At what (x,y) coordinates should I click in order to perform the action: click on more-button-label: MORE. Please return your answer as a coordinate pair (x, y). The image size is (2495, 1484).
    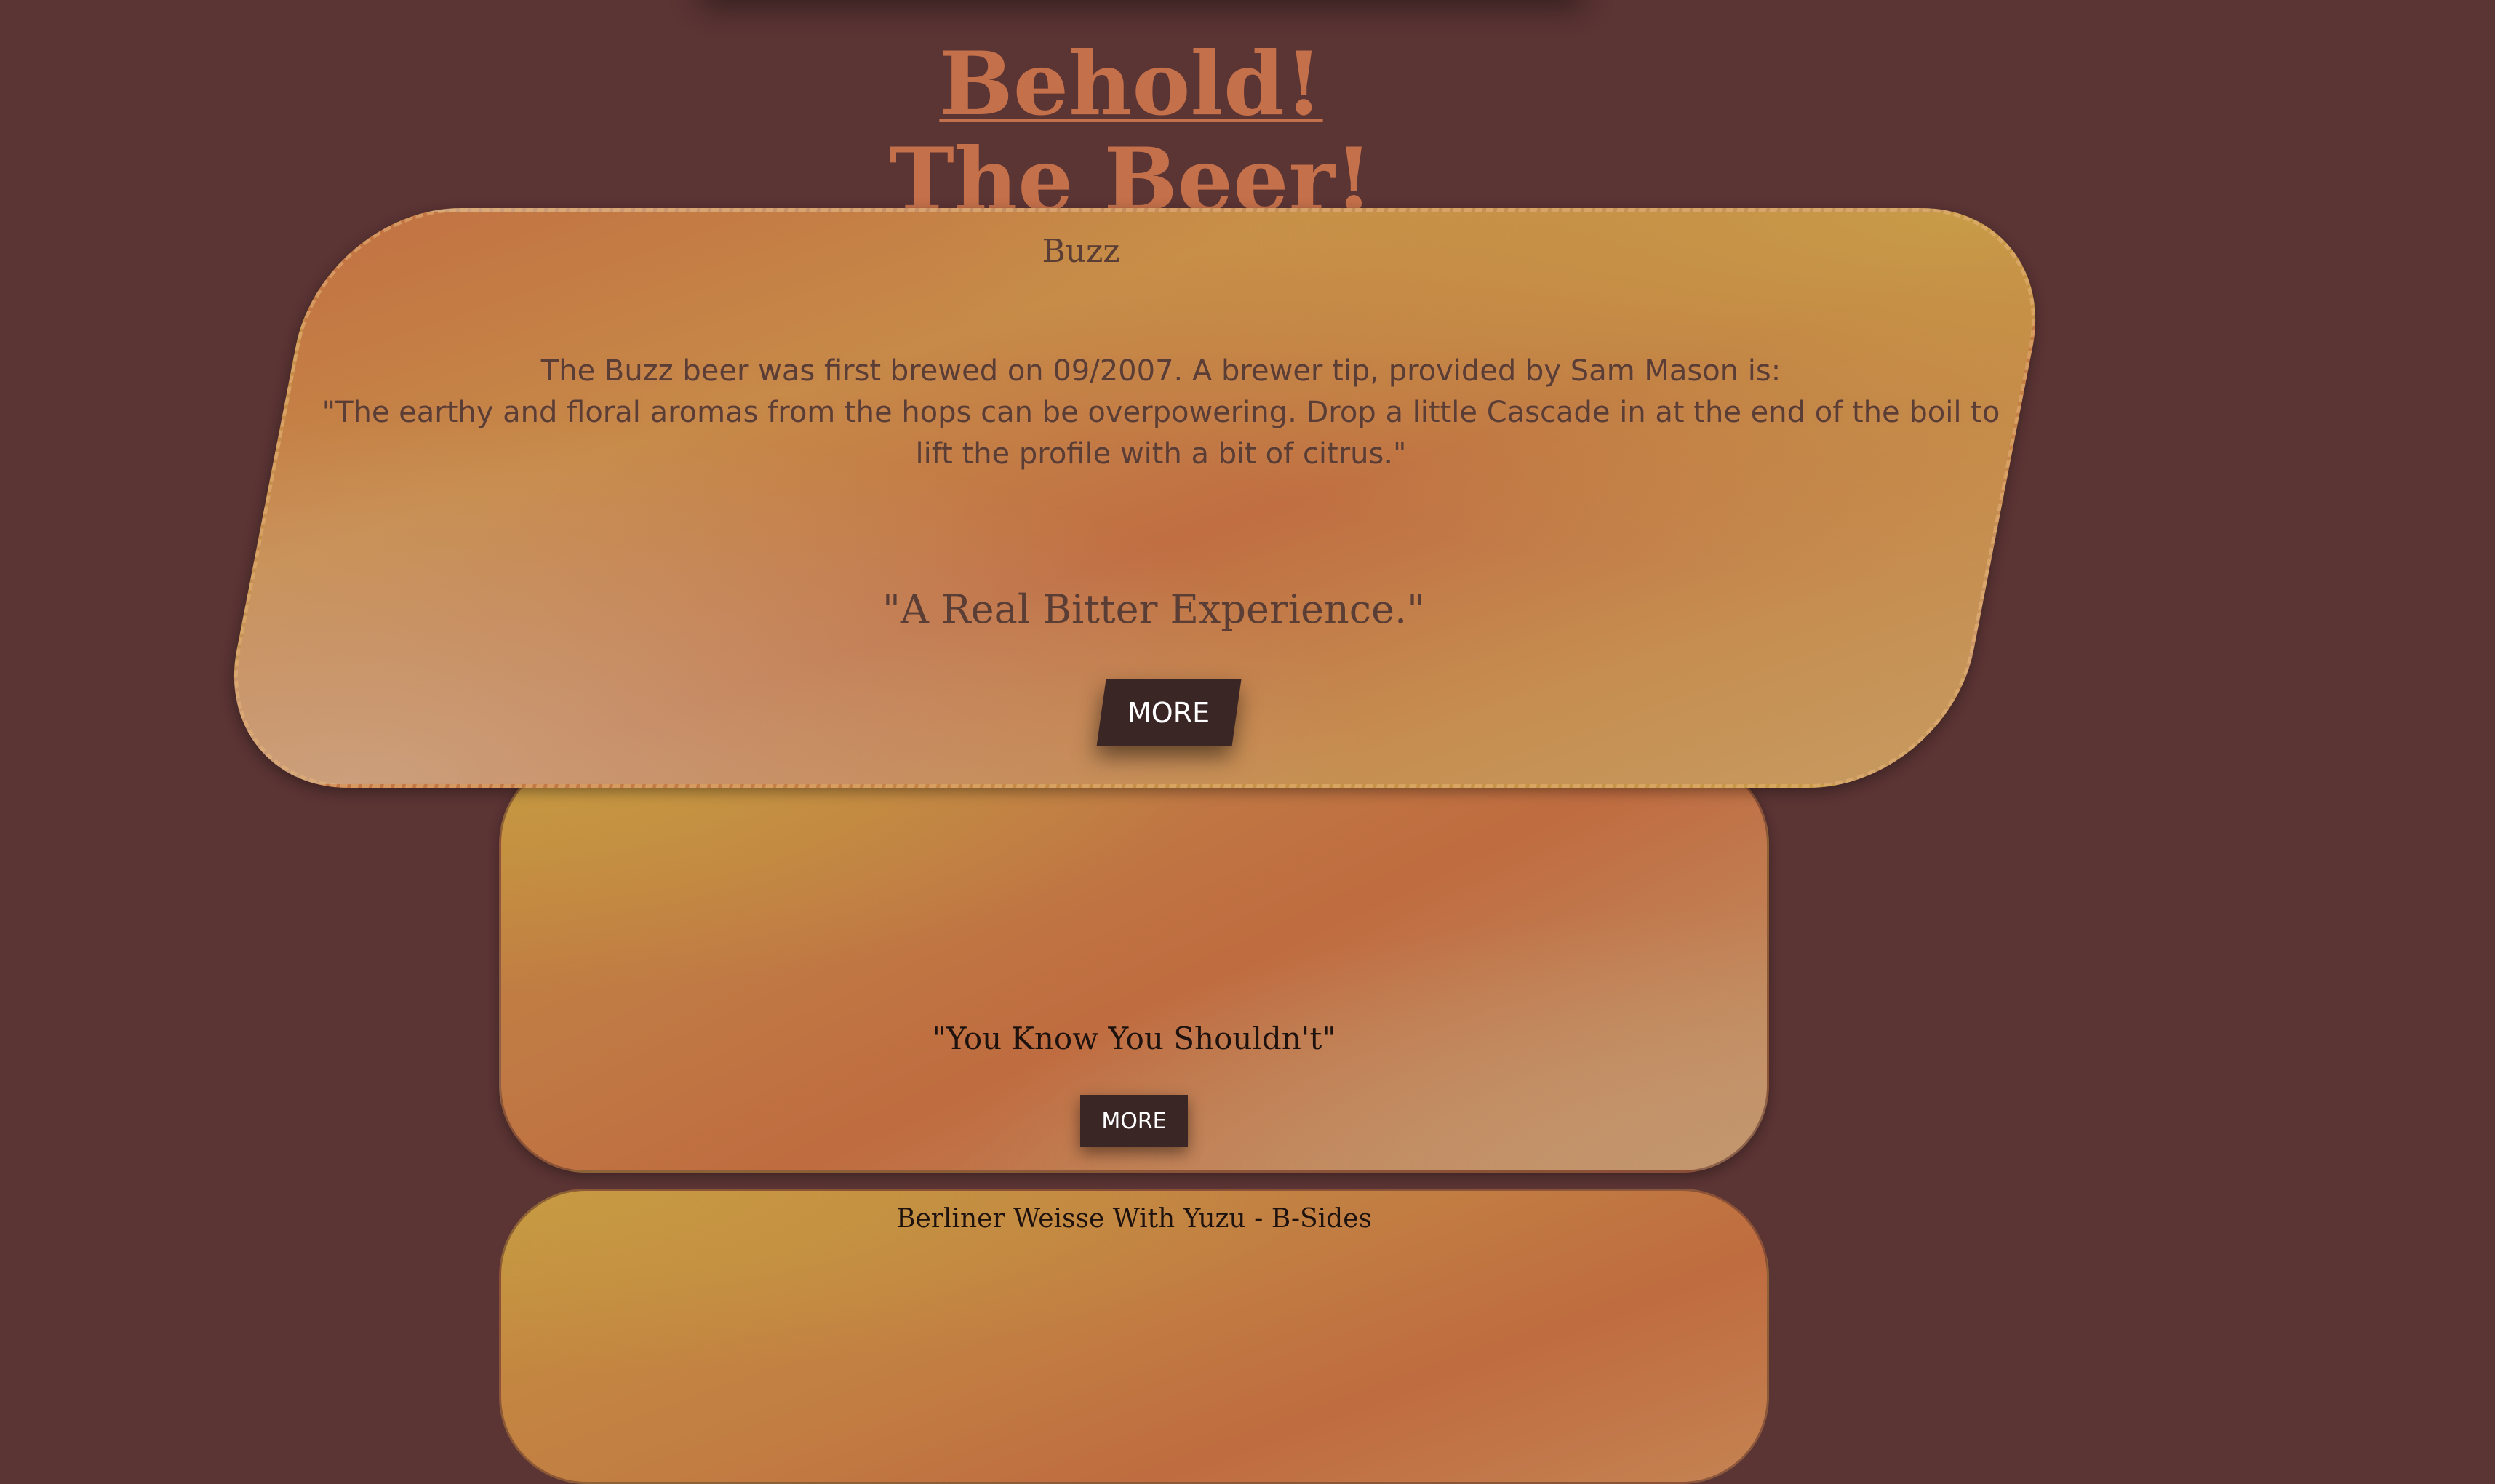
    Looking at the image, I should click on (1169, 713).